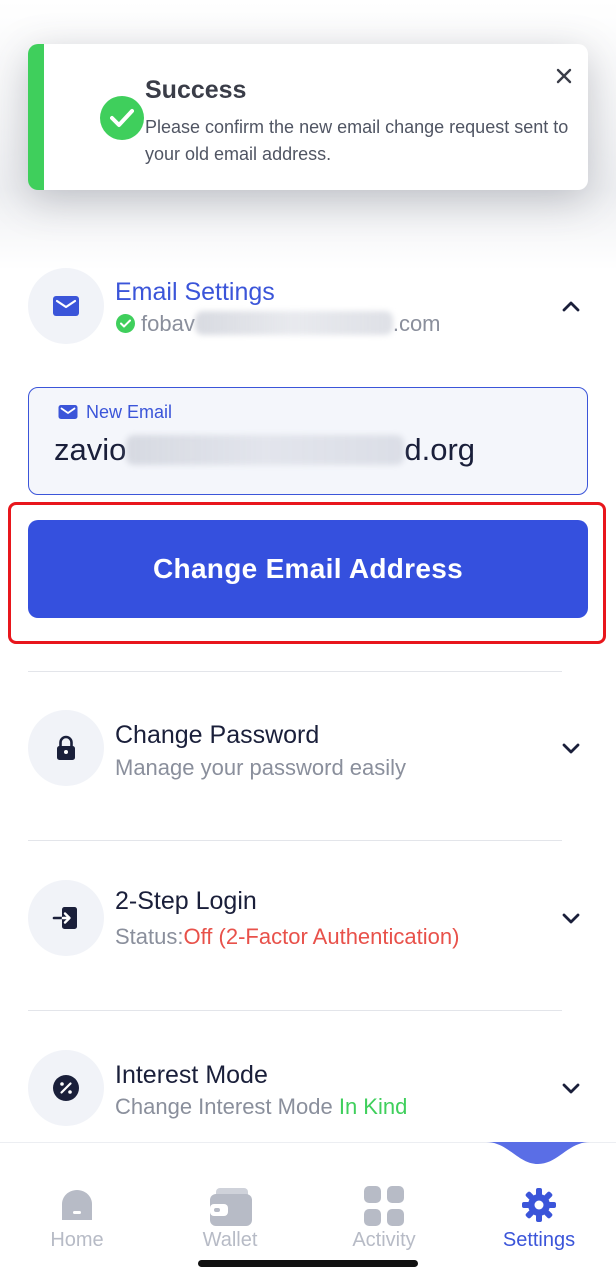 Image resolution: width=616 pixels, height=1280 pixels. What do you see at coordinates (68, 412) in the screenshot?
I see `mail-small-icon` at bounding box center [68, 412].